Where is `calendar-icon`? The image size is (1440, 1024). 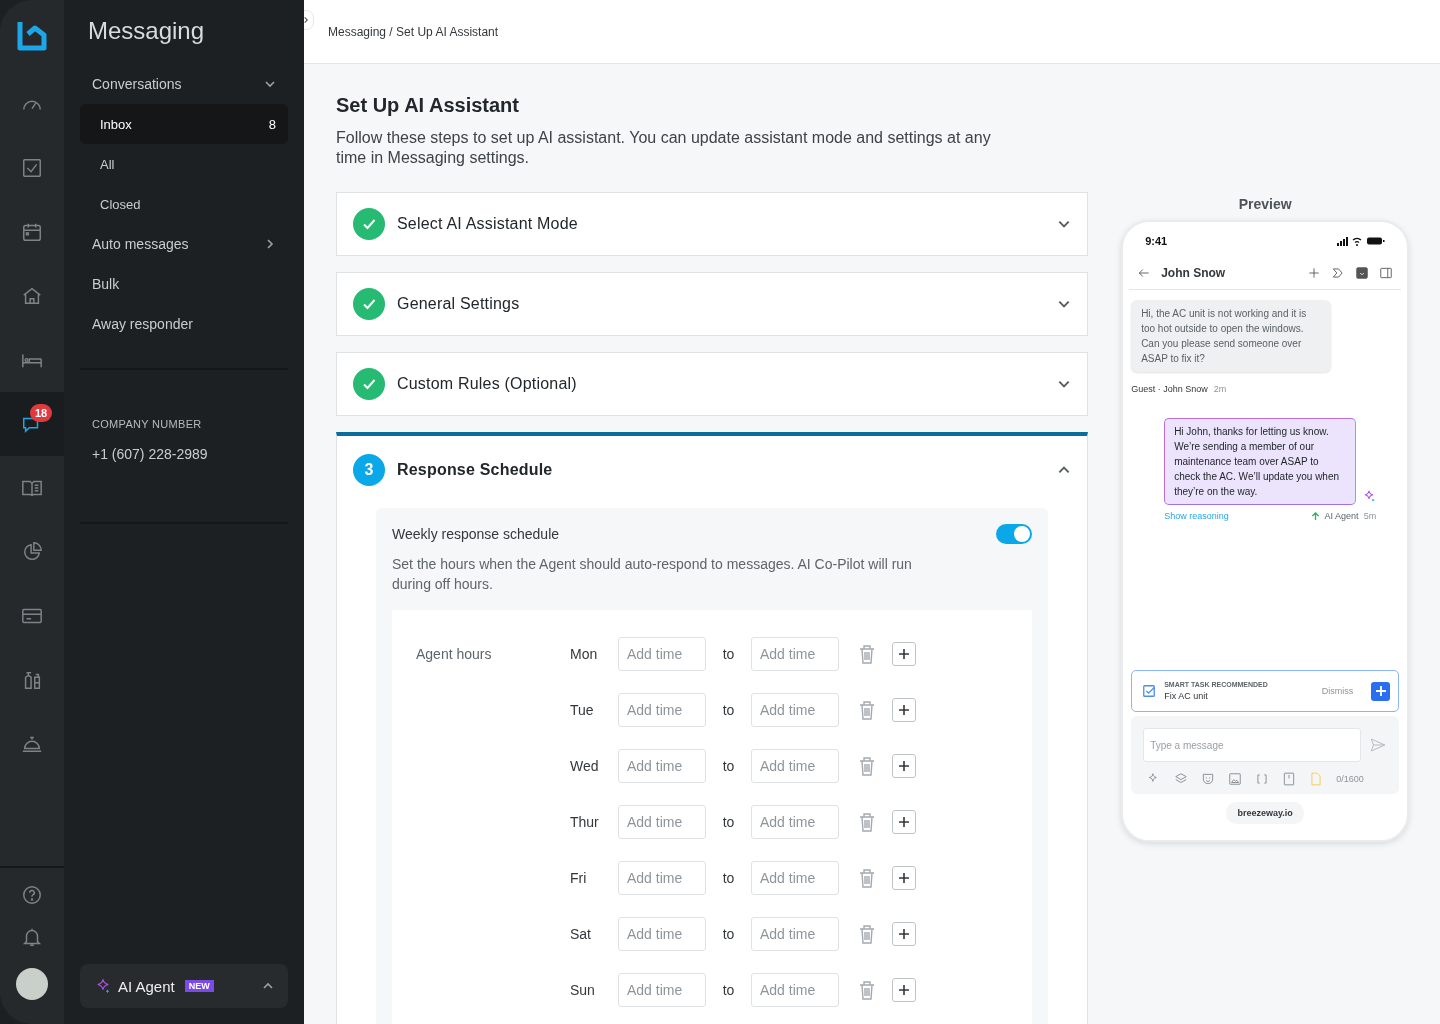
calendar-icon is located at coordinates (32, 232).